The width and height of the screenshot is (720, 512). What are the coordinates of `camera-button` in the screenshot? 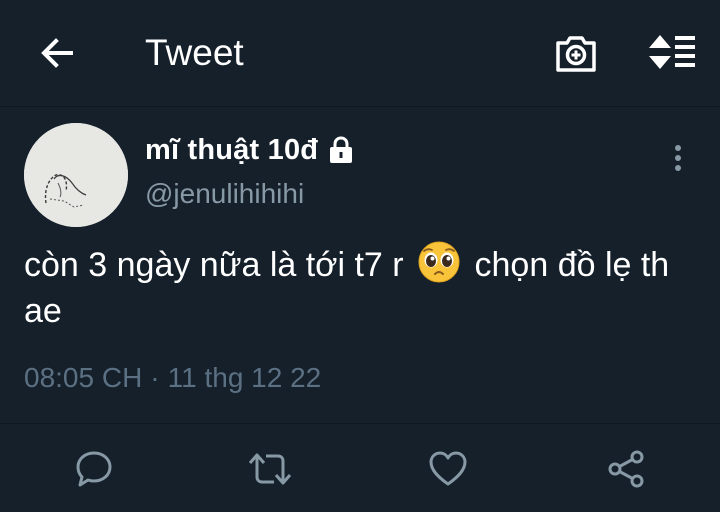 It's located at (576, 53).